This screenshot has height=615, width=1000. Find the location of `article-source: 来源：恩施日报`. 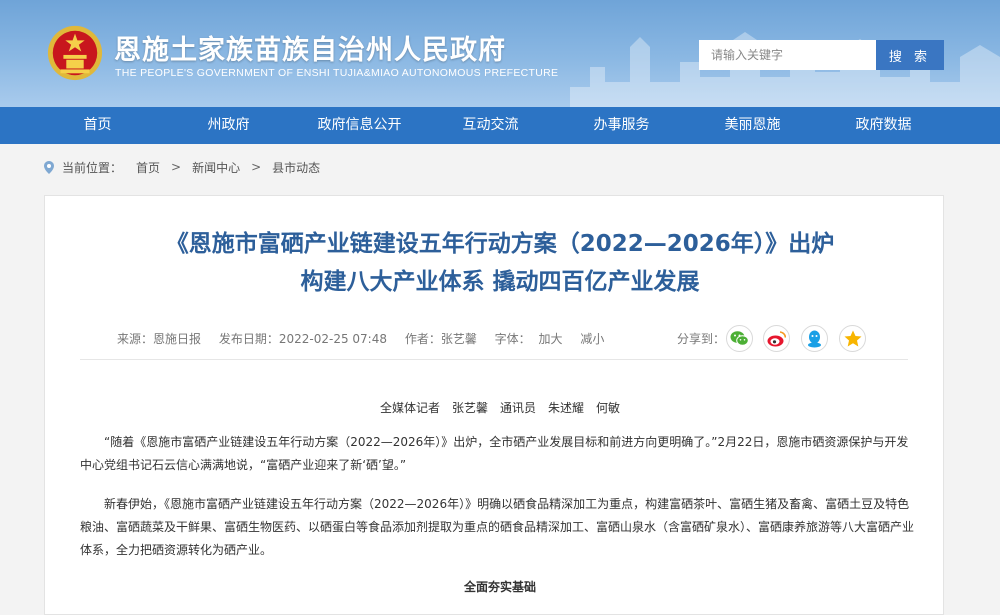

article-source: 来源：恩施日报 is located at coordinates (159, 339).